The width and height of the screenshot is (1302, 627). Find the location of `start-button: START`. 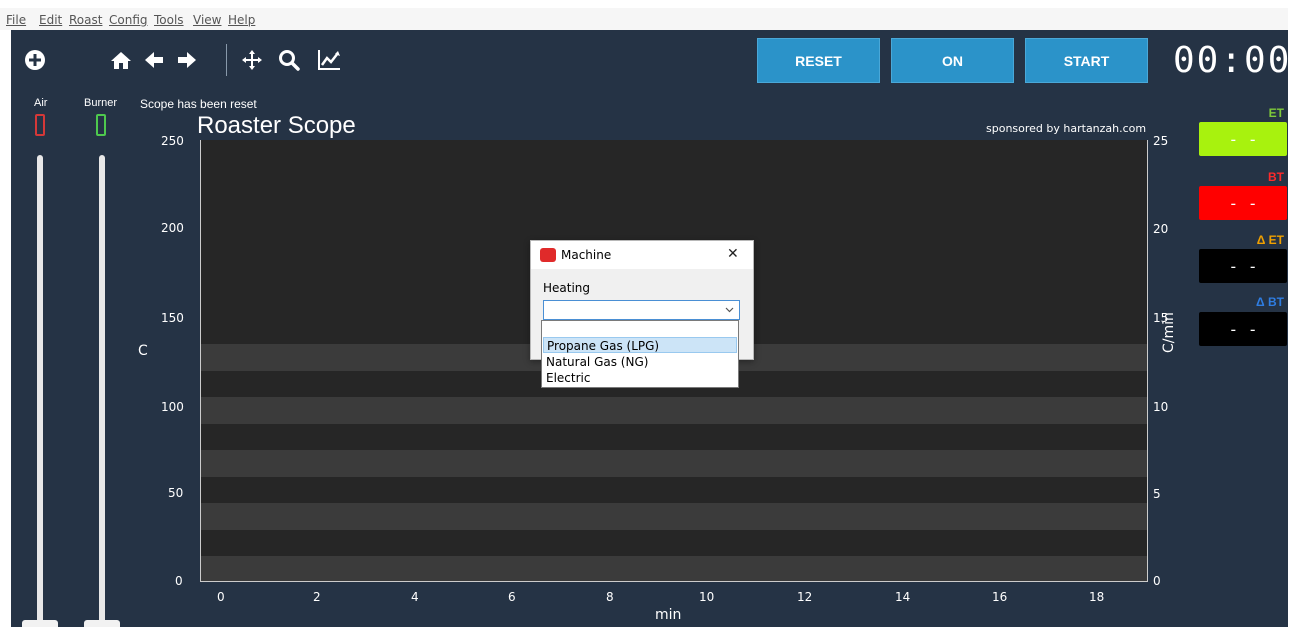

start-button: START is located at coordinates (1086, 60).